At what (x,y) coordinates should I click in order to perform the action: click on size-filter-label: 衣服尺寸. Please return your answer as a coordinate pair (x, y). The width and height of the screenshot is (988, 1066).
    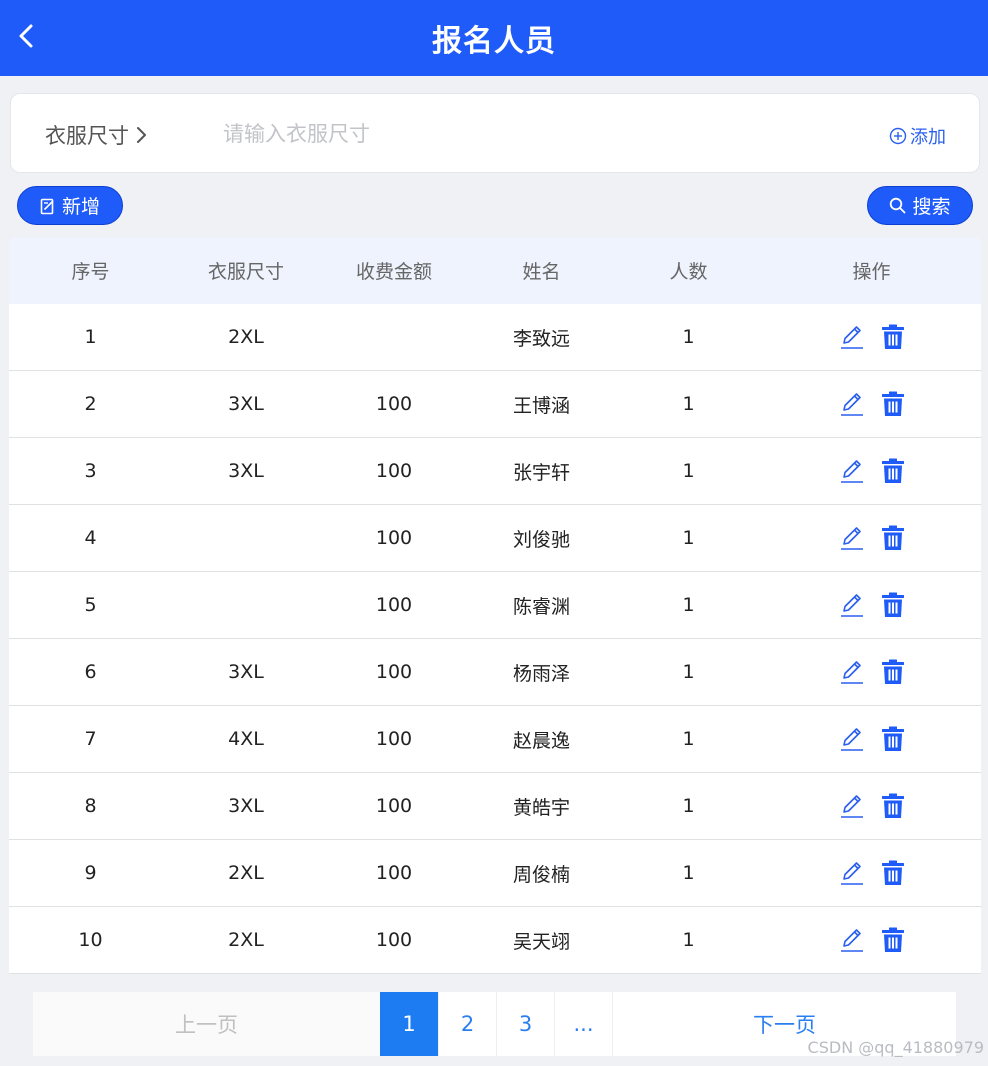
    Looking at the image, I should click on (96, 135).